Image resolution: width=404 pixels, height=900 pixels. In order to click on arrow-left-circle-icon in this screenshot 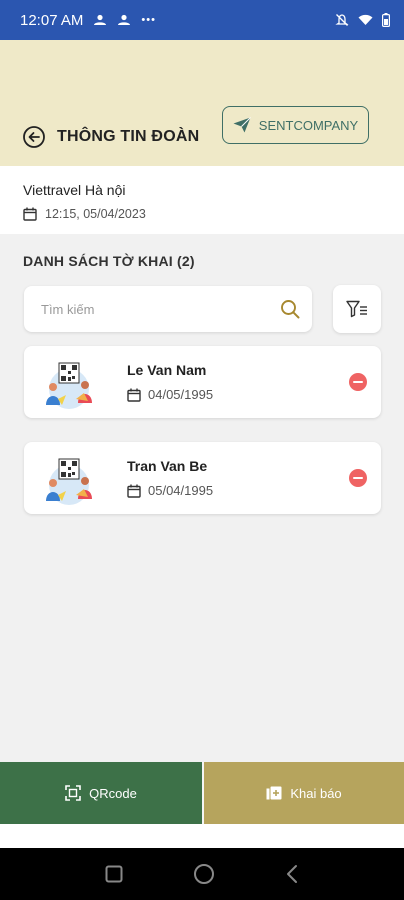, I will do `click(34, 137)`.